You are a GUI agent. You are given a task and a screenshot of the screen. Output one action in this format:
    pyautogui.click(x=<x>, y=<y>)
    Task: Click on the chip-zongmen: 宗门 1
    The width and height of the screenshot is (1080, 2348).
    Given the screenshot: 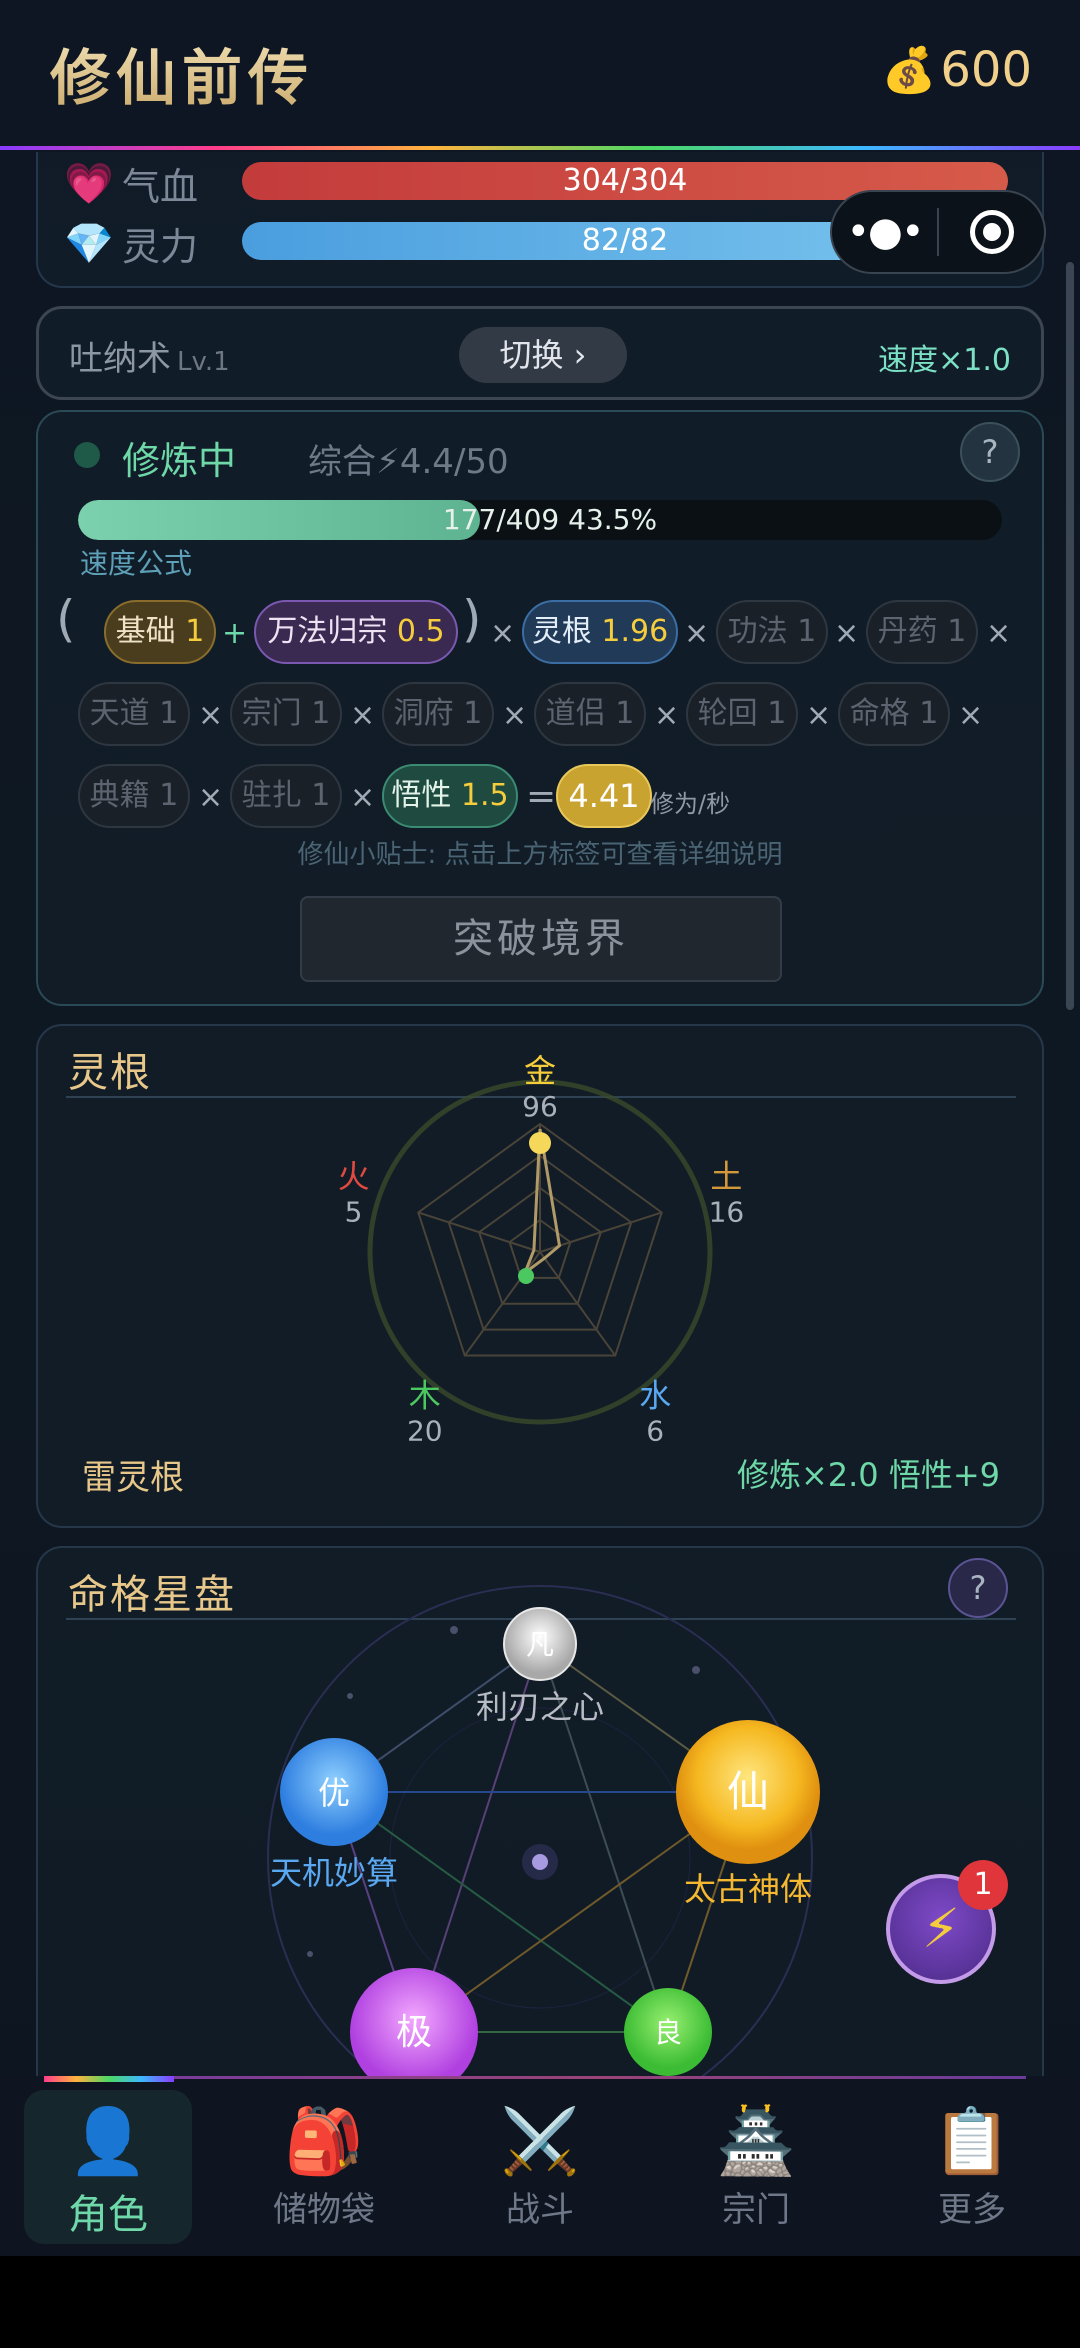 What is the action you would take?
    pyautogui.click(x=286, y=714)
    